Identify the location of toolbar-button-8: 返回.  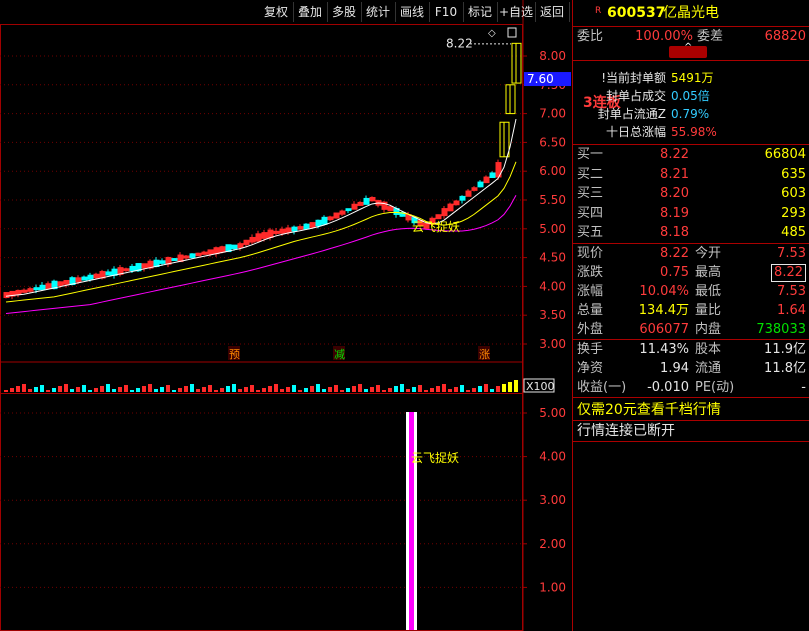
(552, 12).